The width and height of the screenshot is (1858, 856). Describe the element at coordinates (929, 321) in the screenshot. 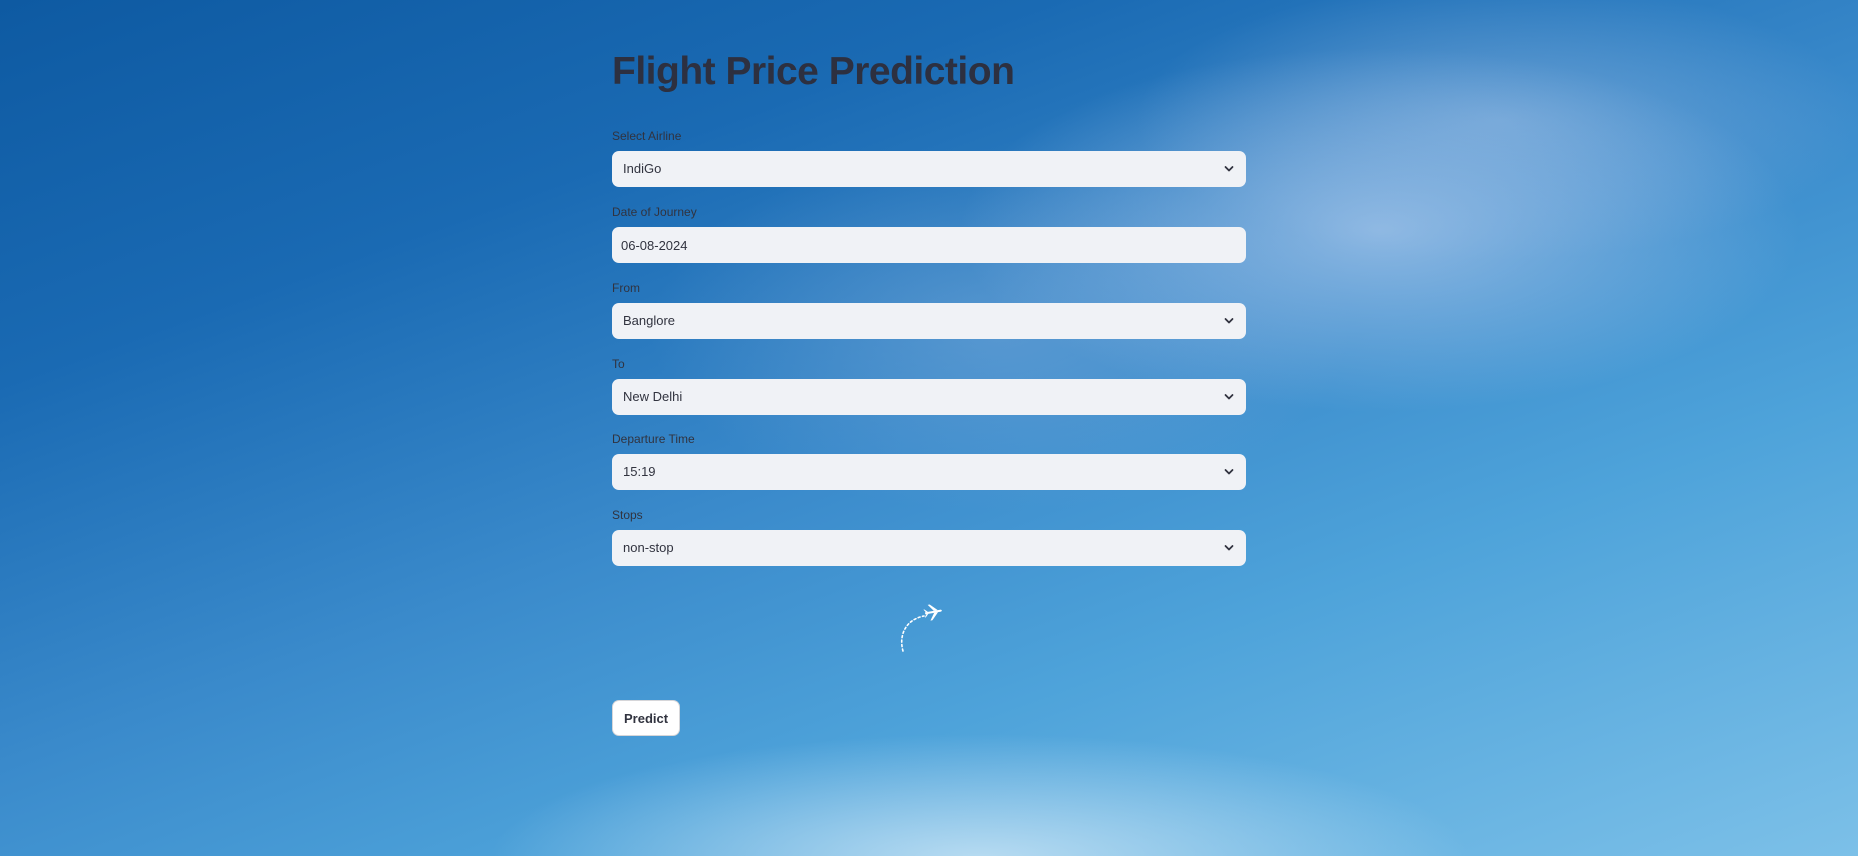

I see `from-select: Banglore` at that location.